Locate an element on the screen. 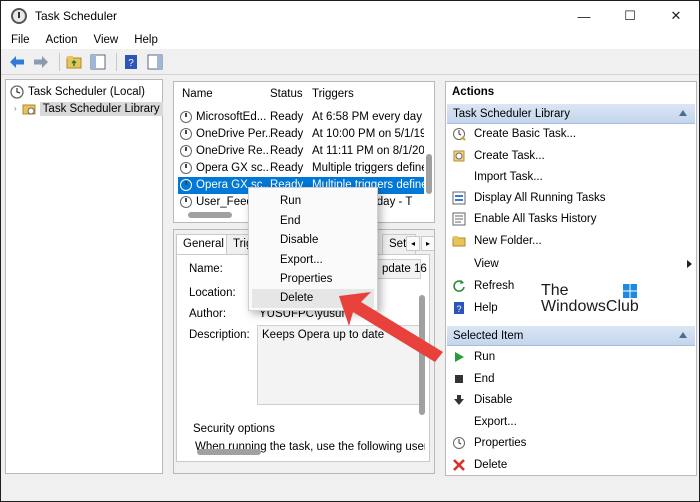 The image size is (700, 502). action-label: Disable is located at coordinates (493, 400).